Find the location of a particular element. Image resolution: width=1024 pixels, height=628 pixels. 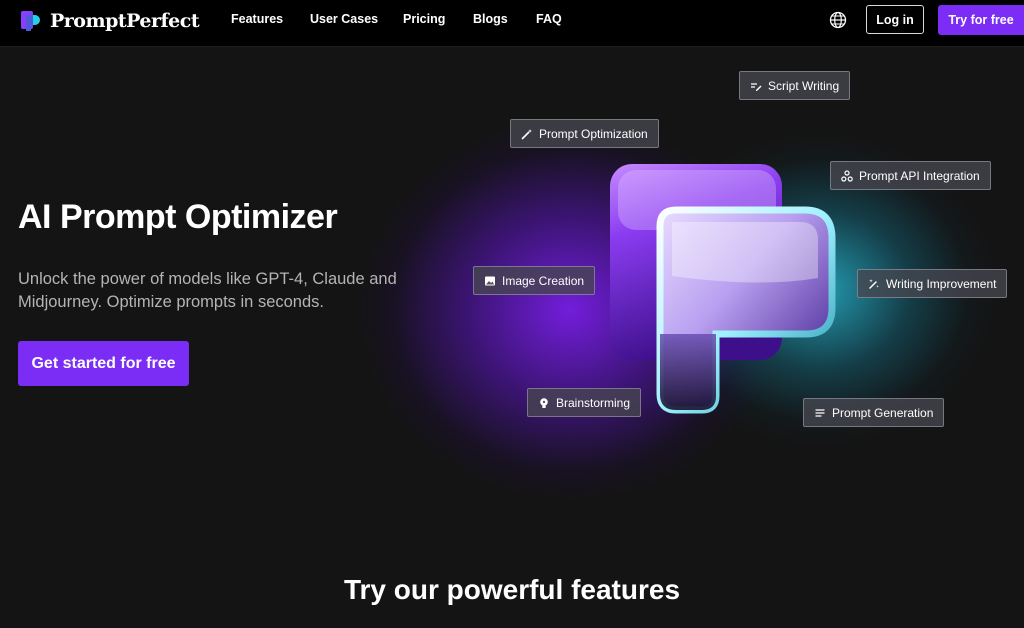

login-button: Log in is located at coordinates (895, 19).